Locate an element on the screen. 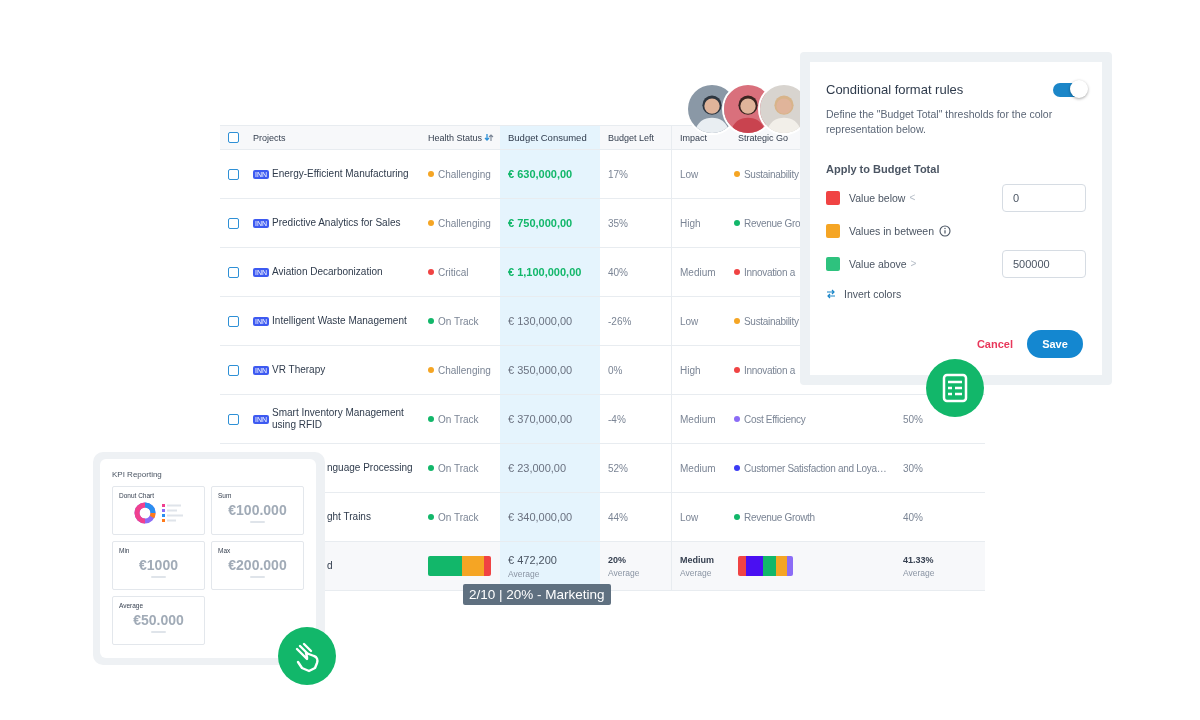 This screenshot has height=720, width=1200. project-name: Smart Inventory Management using RFID is located at coordinates (342, 419).